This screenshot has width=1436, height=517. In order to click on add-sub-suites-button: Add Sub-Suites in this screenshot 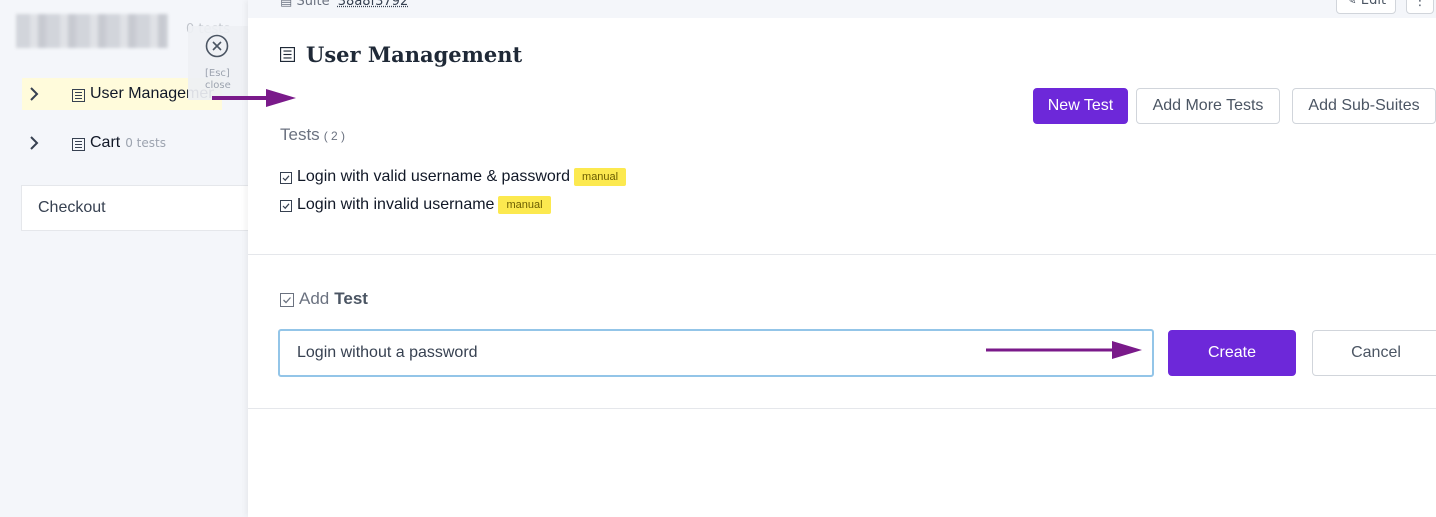, I will do `click(1364, 106)`.